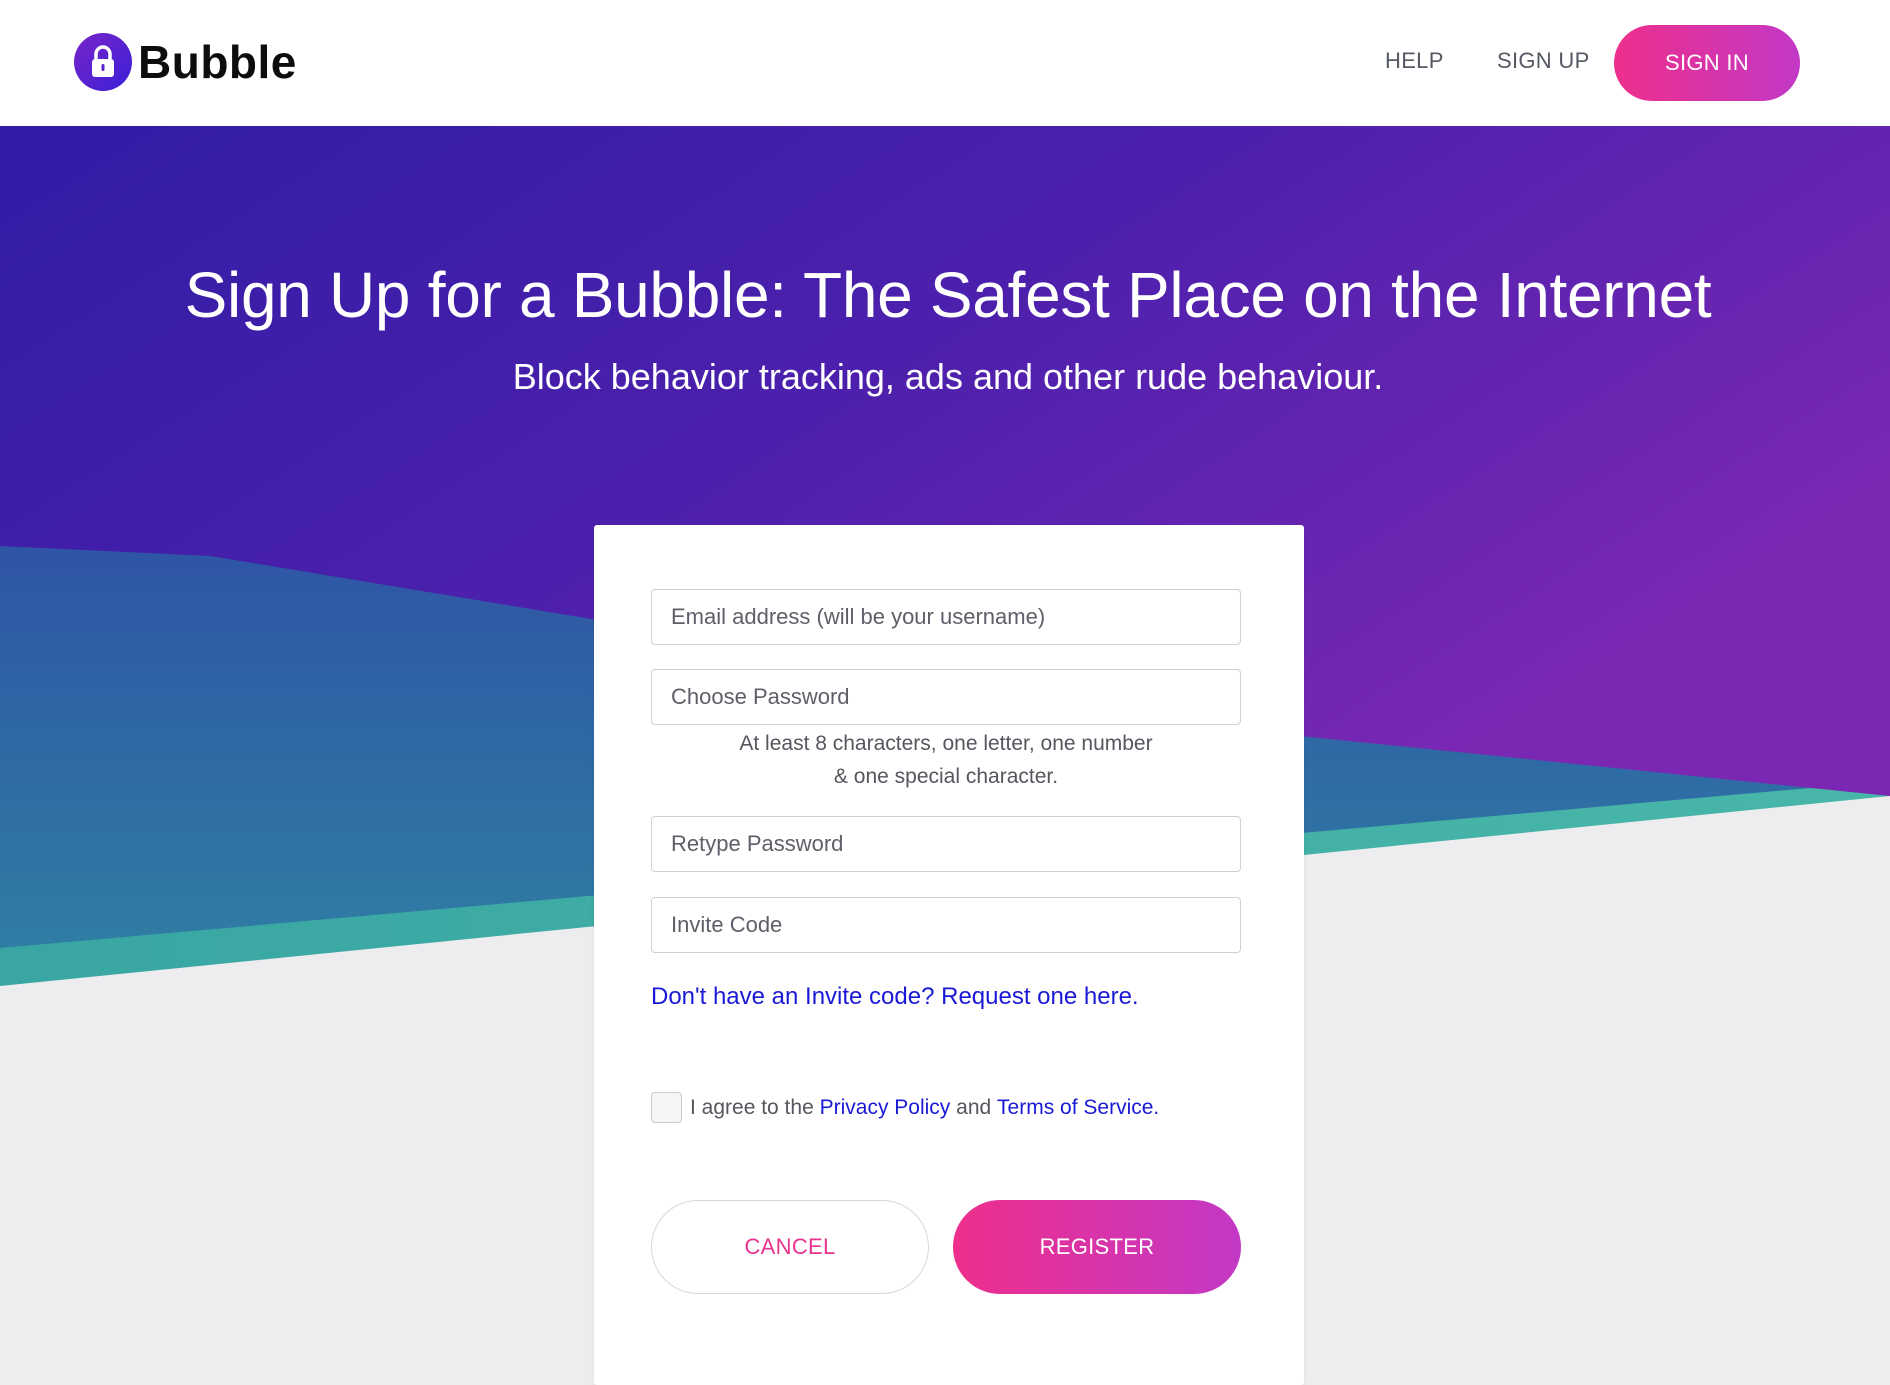 Image resolution: width=1890 pixels, height=1385 pixels. What do you see at coordinates (1543, 61) in the screenshot?
I see `nav-sign-up-link: SIGN UP` at bounding box center [1543, 61].